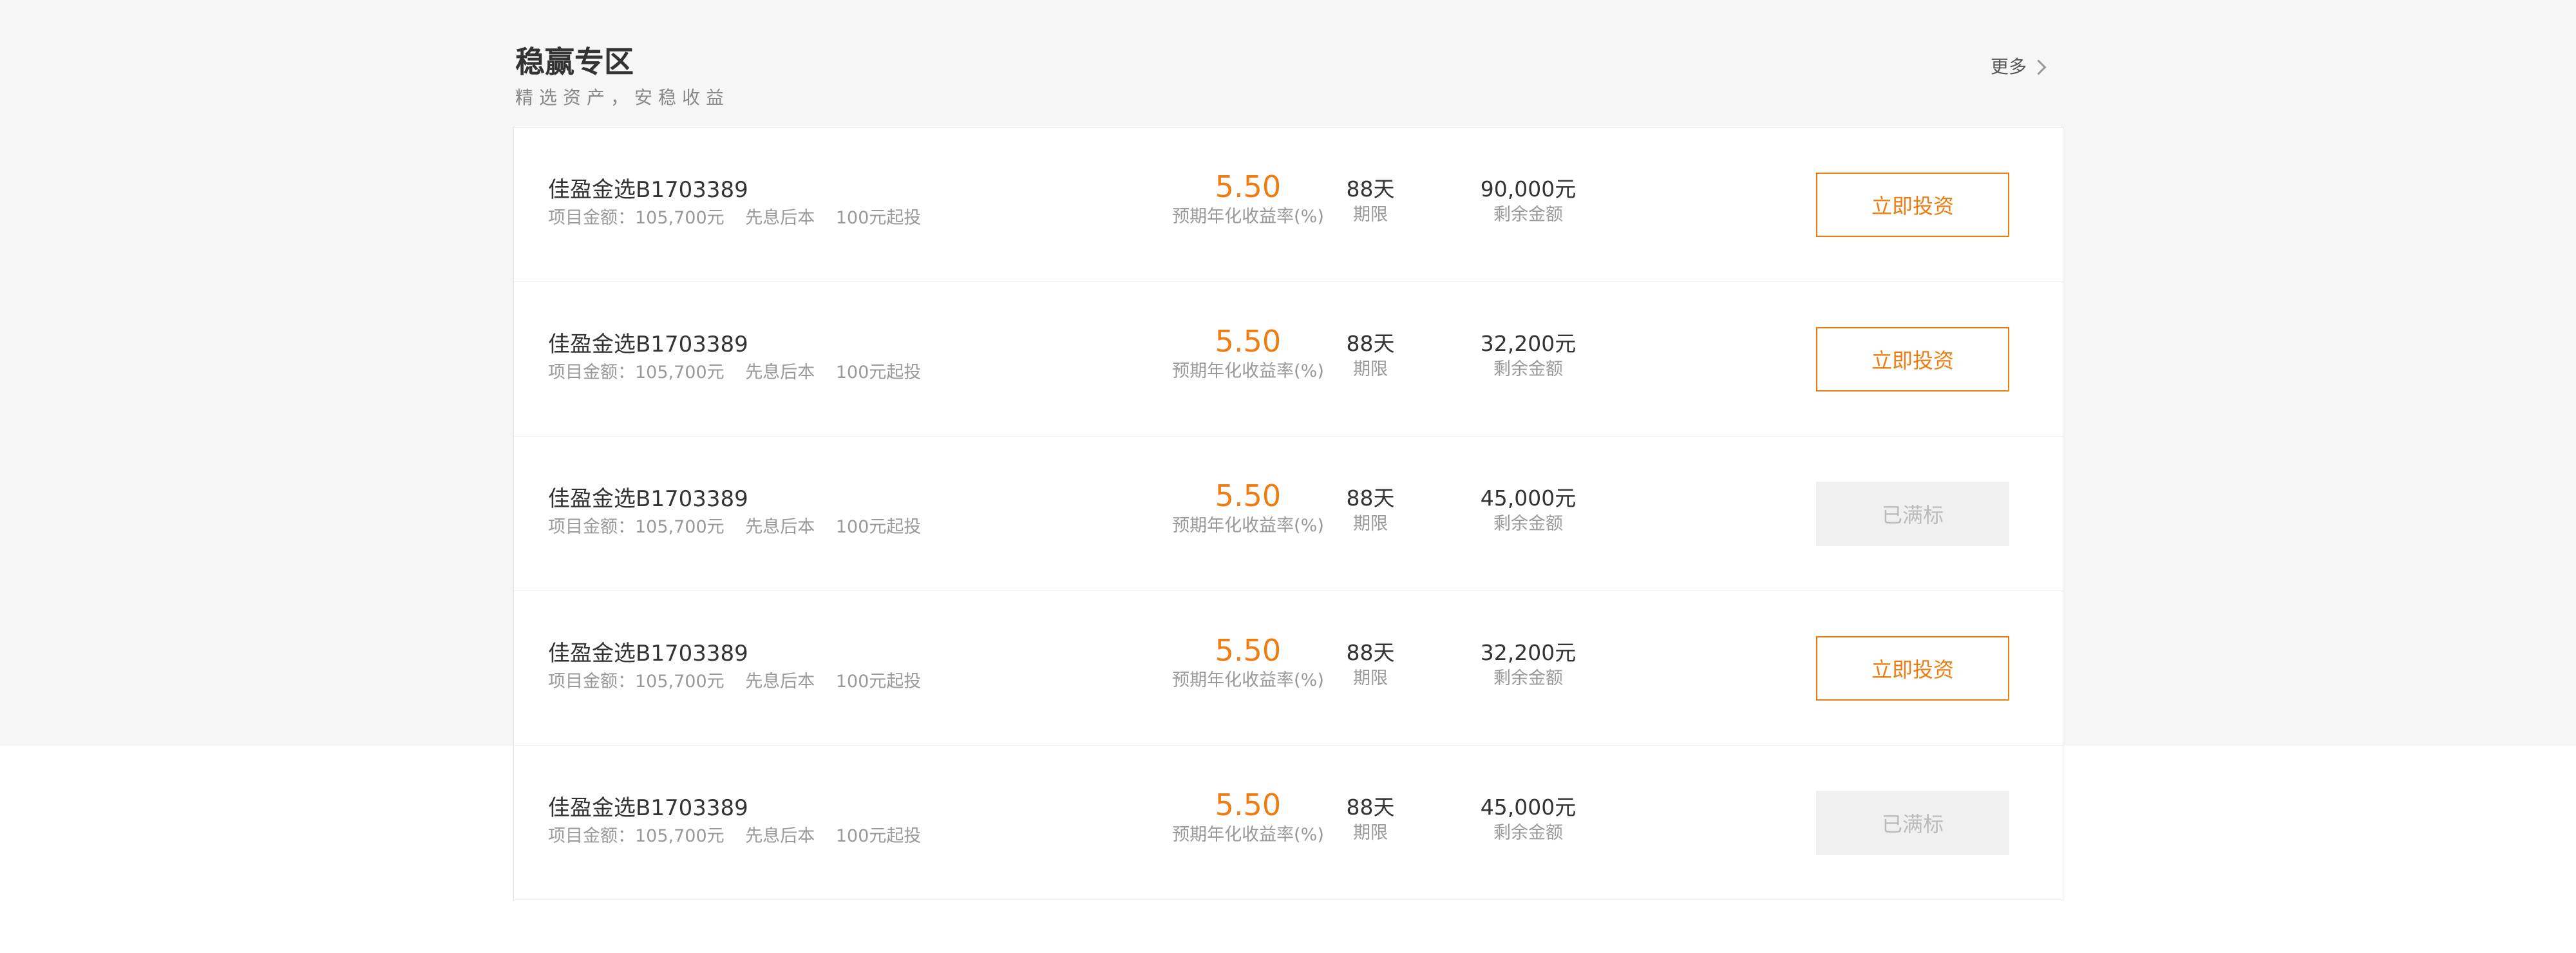 Image resolution: width=2576 pixels, height=953 pixels. I want to click on remaining-amount: 90,000元 剩余金额, so click(1529, 201).